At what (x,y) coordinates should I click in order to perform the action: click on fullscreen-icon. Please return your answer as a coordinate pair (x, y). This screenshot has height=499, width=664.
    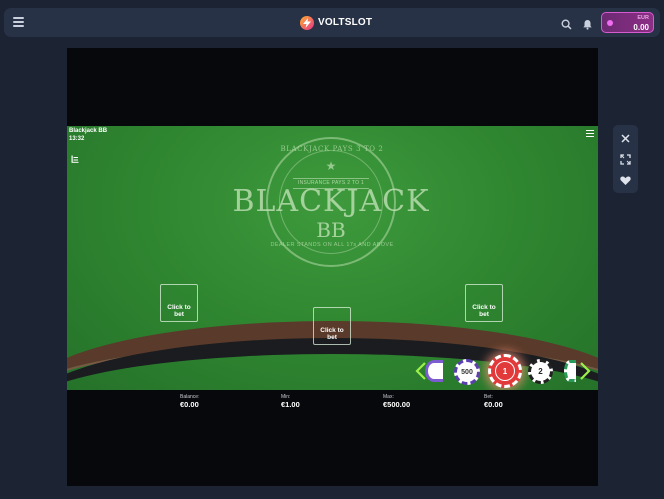
    Looking at the image, I should click on (625, 159).